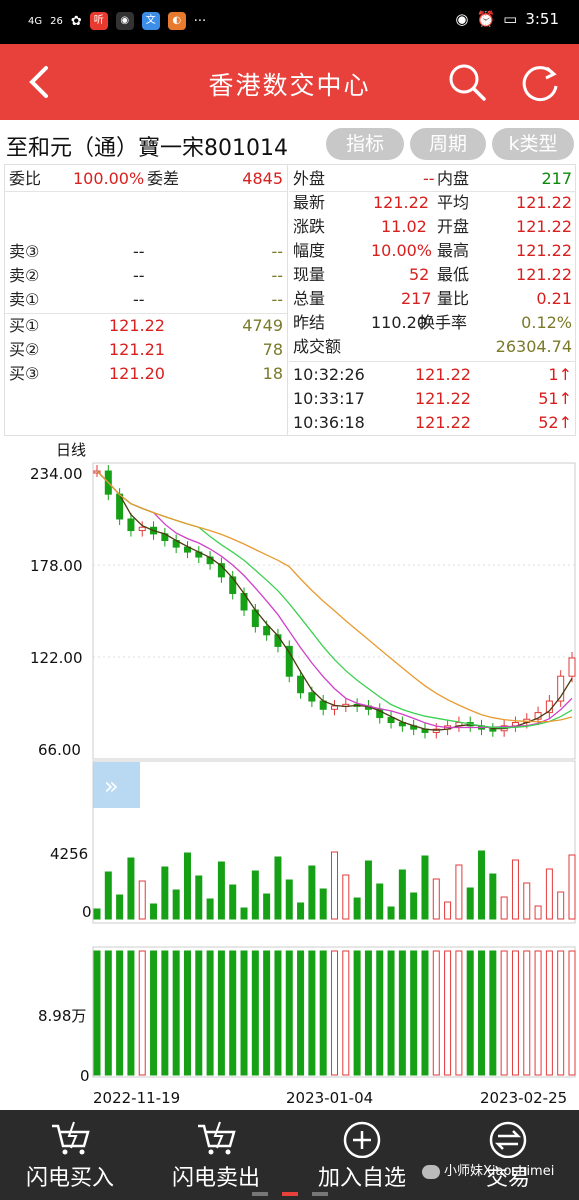 This screenshot has width=579, height=1200. Describe the element at coordinates (402, 250) in the screenshot. I see `stat-value: 10.00%` at that location.